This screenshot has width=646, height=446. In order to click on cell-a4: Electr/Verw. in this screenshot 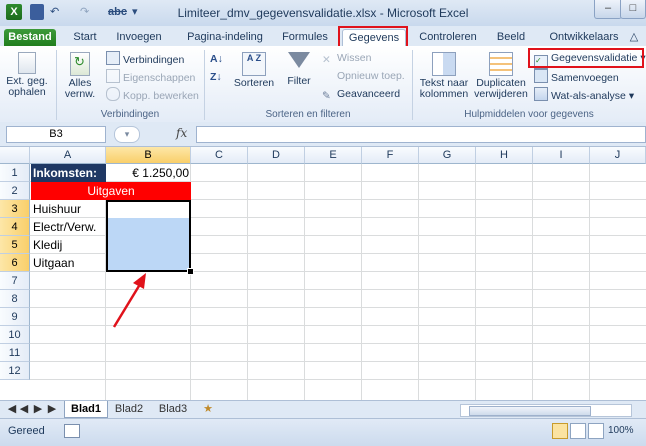, I will do `click(68, 227)`.